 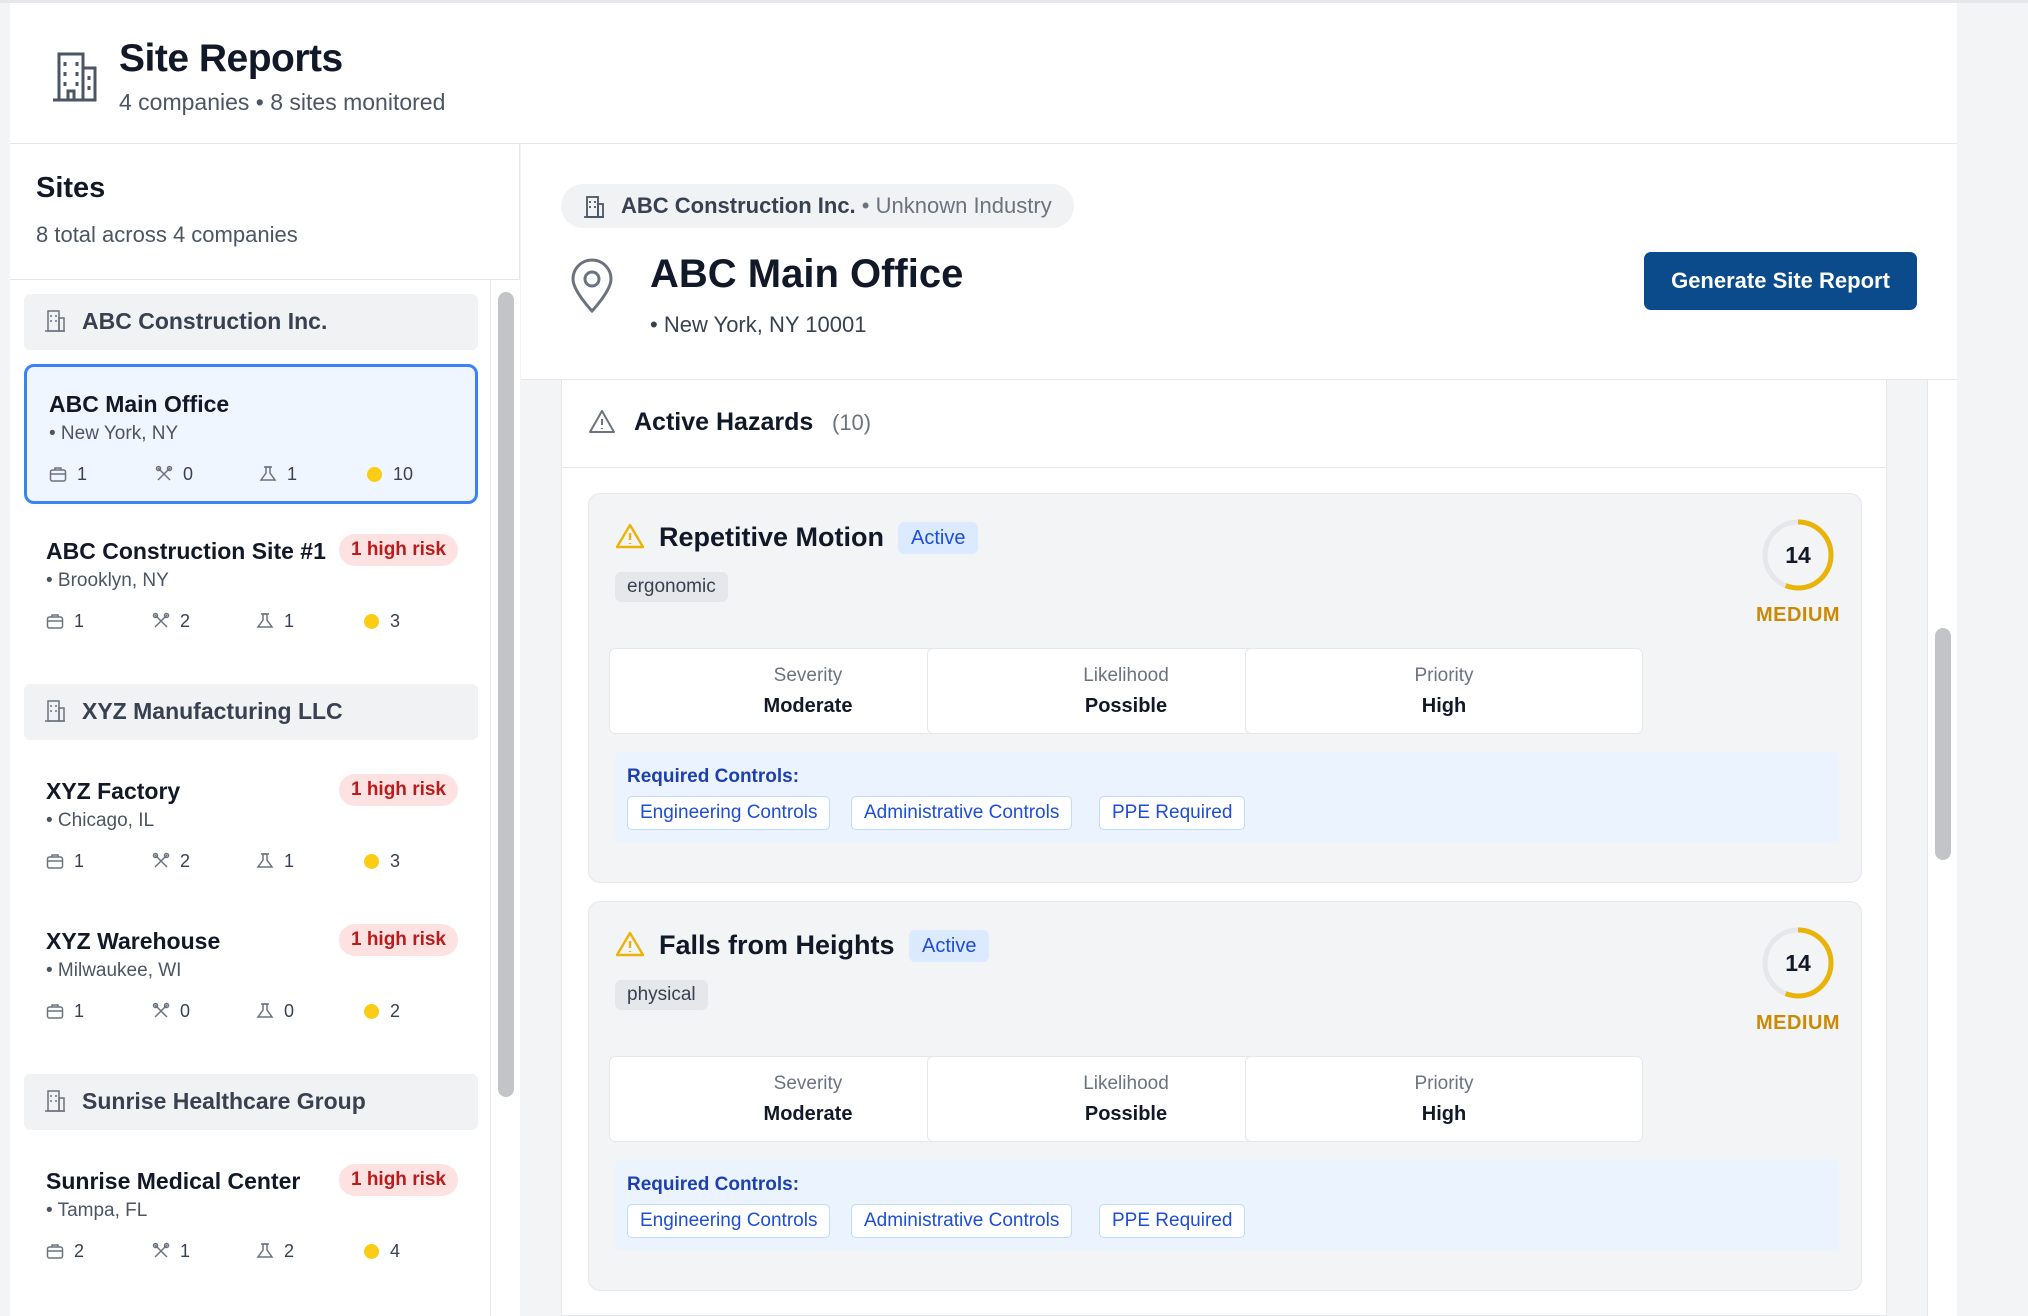 What do you see at coordinates (186, 551) in the screenshot?
I see `site-name: ABC Construction Site #1` at bounding box center [186, 551].